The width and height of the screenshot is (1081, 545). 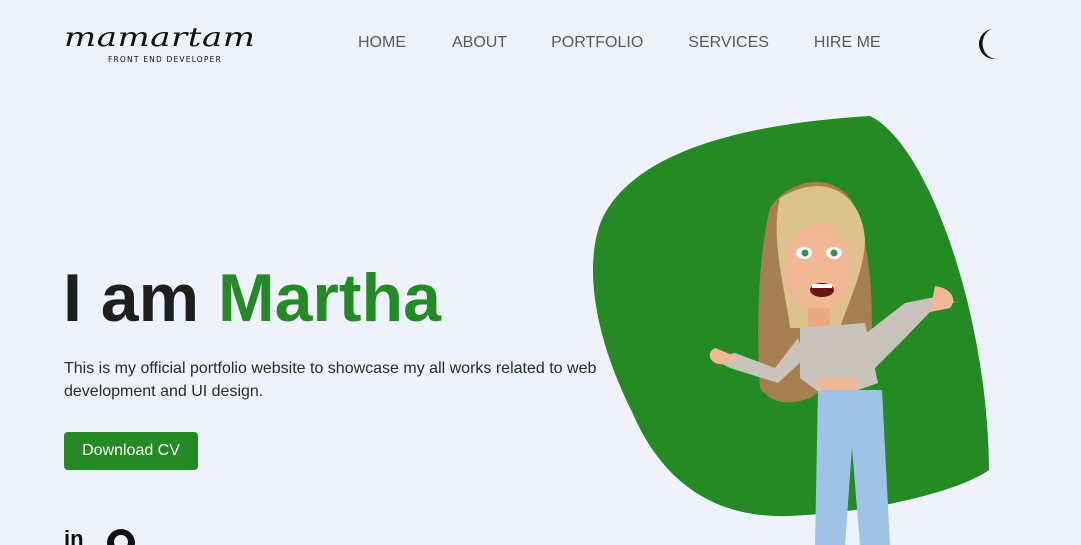 What do you see at coordinates (100, 536) in the screenshot?
I see `social-links: in` at bounding box center [100, 536].